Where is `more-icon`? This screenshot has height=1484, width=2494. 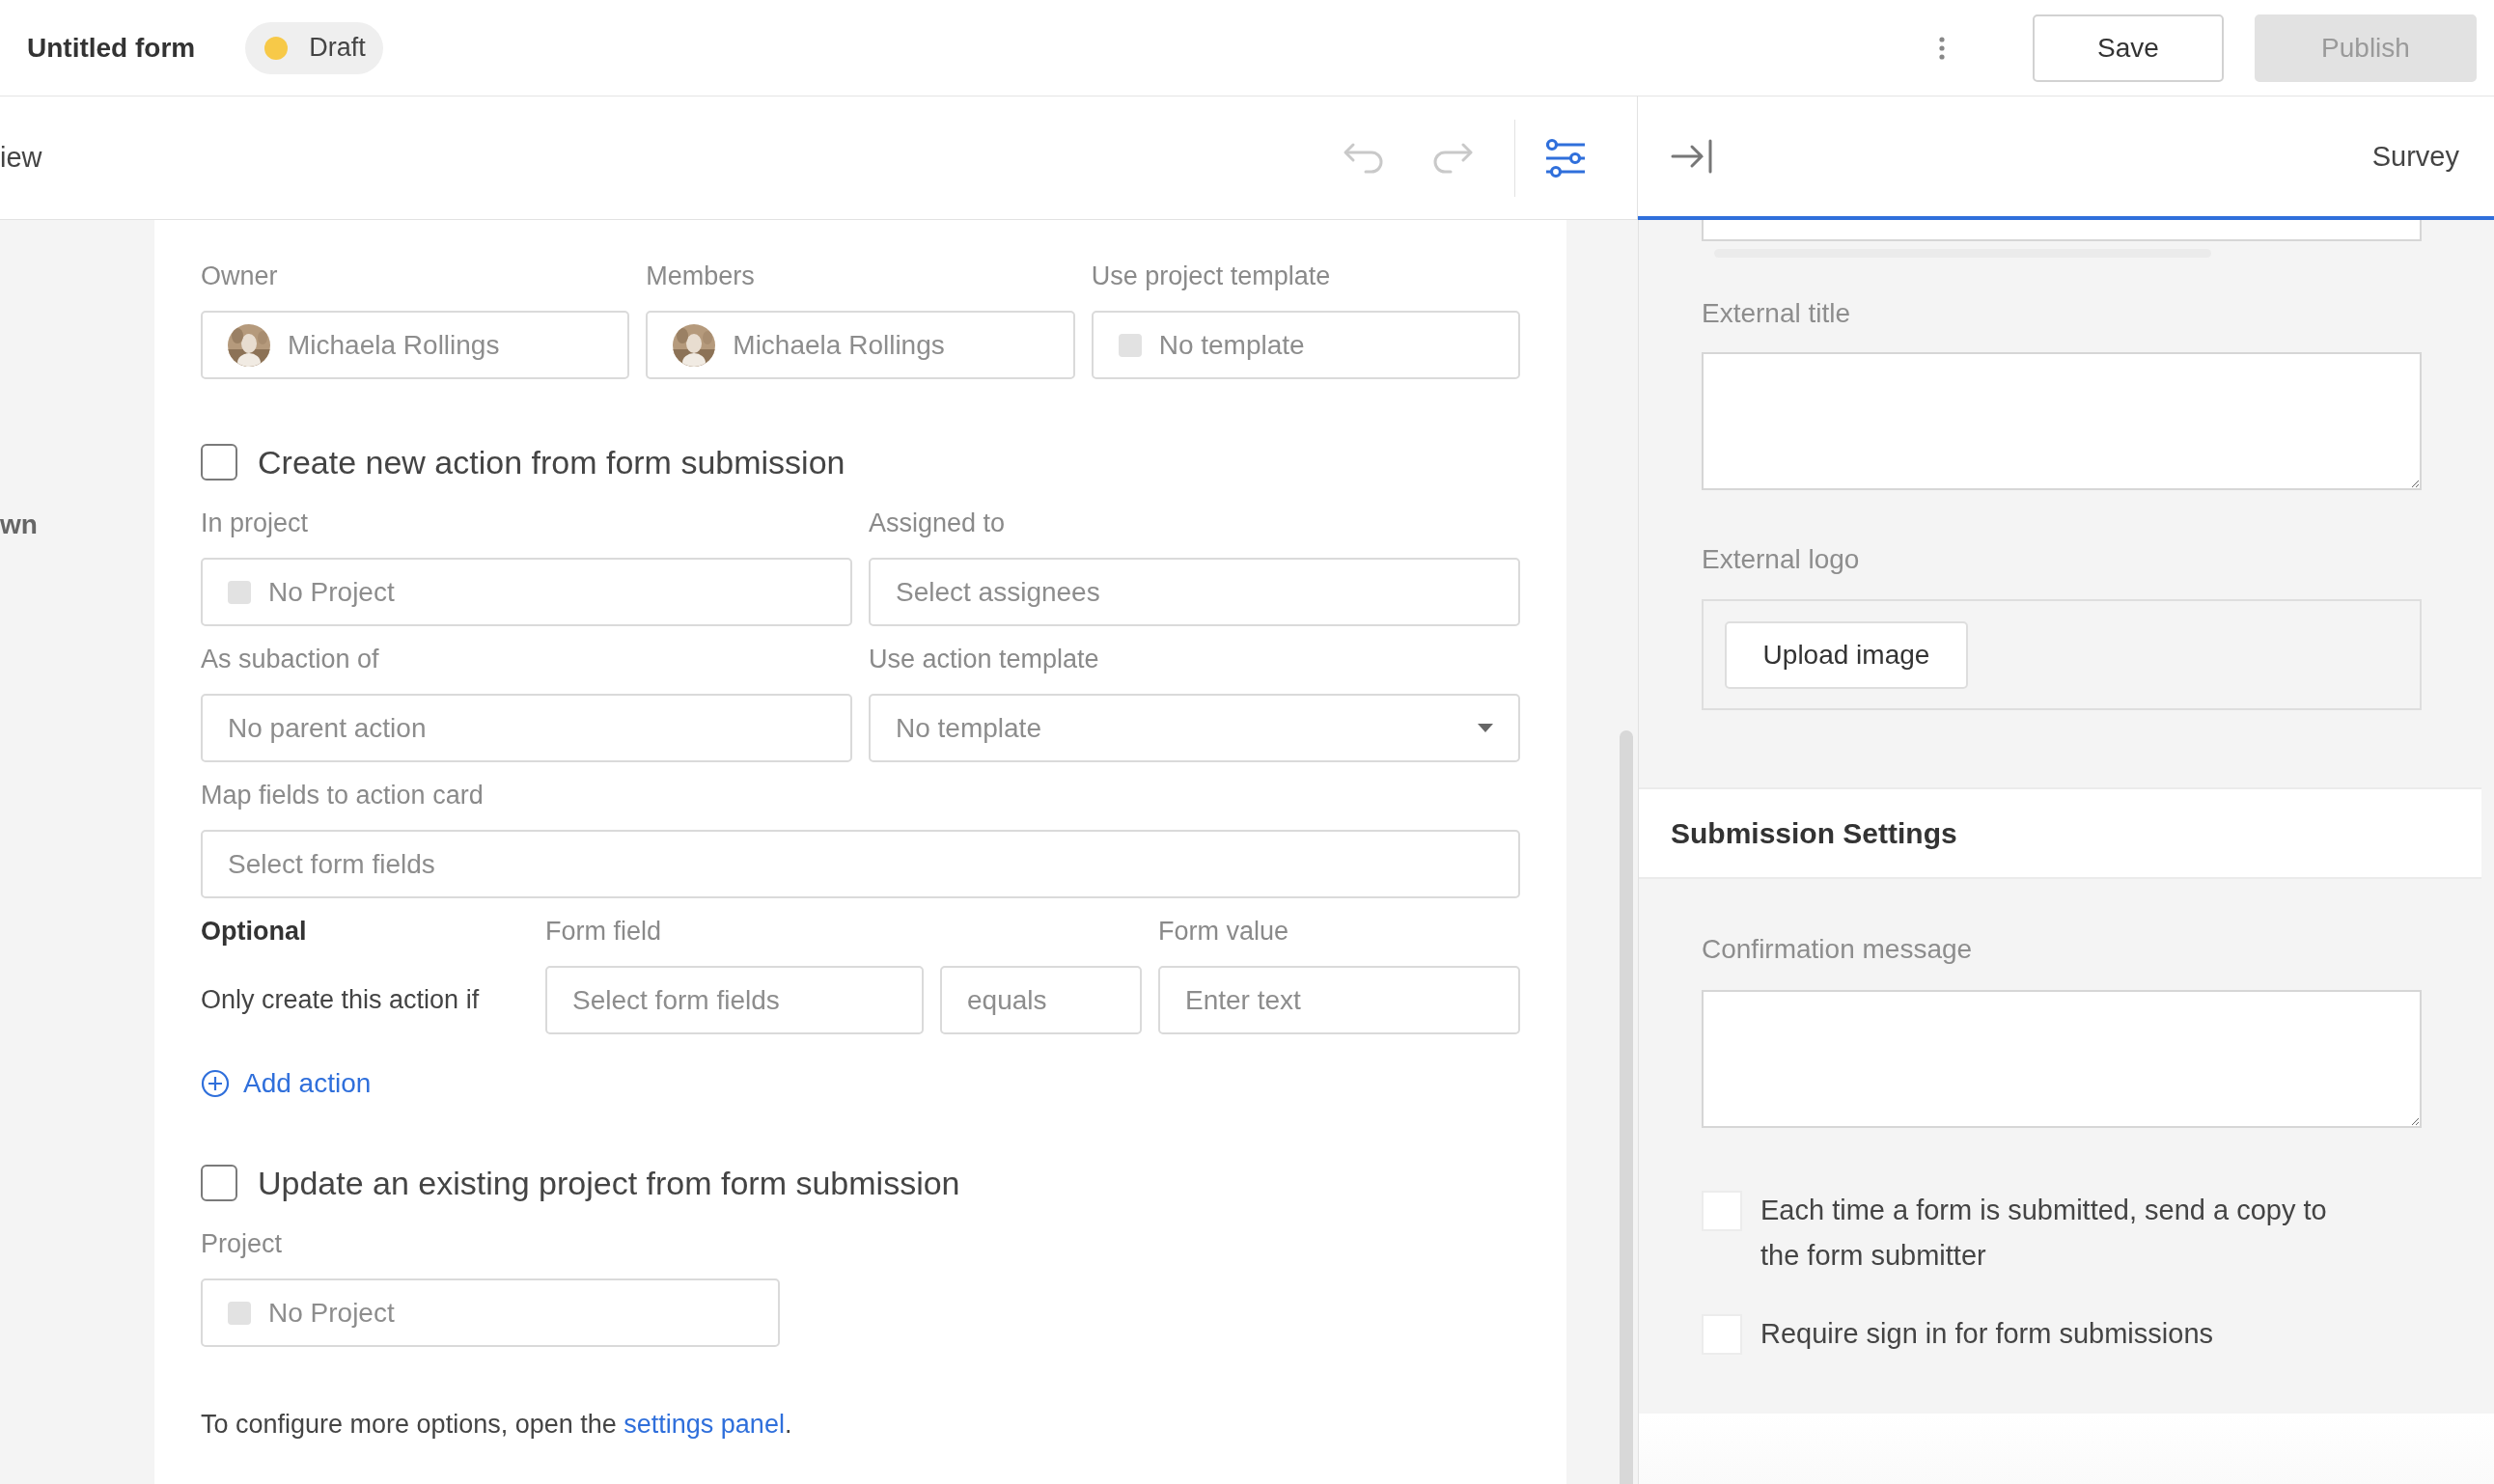
more-icon is located at coordinates (1942, 48).